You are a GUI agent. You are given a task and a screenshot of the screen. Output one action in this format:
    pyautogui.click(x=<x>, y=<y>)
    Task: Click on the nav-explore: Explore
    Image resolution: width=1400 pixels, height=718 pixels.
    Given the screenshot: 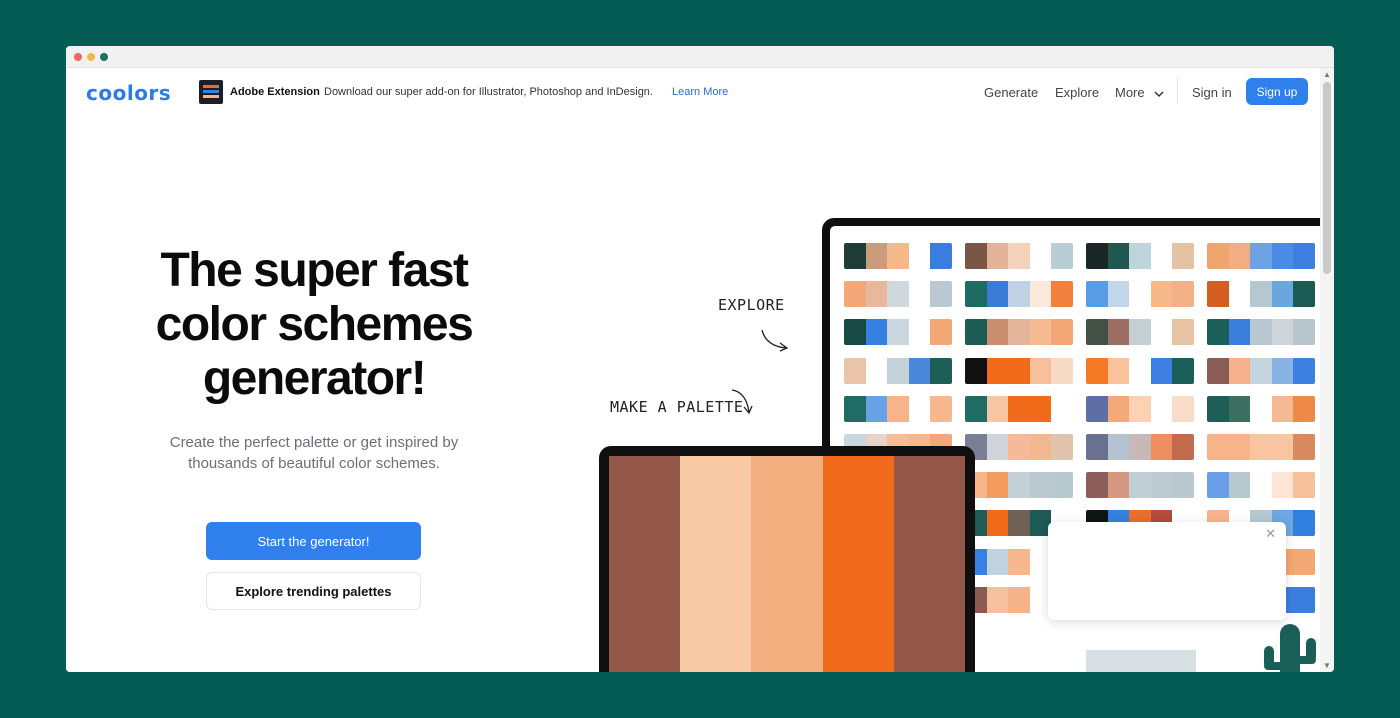 What is the action you would take?
    pyautogui.click(x=1077, y=92)
    